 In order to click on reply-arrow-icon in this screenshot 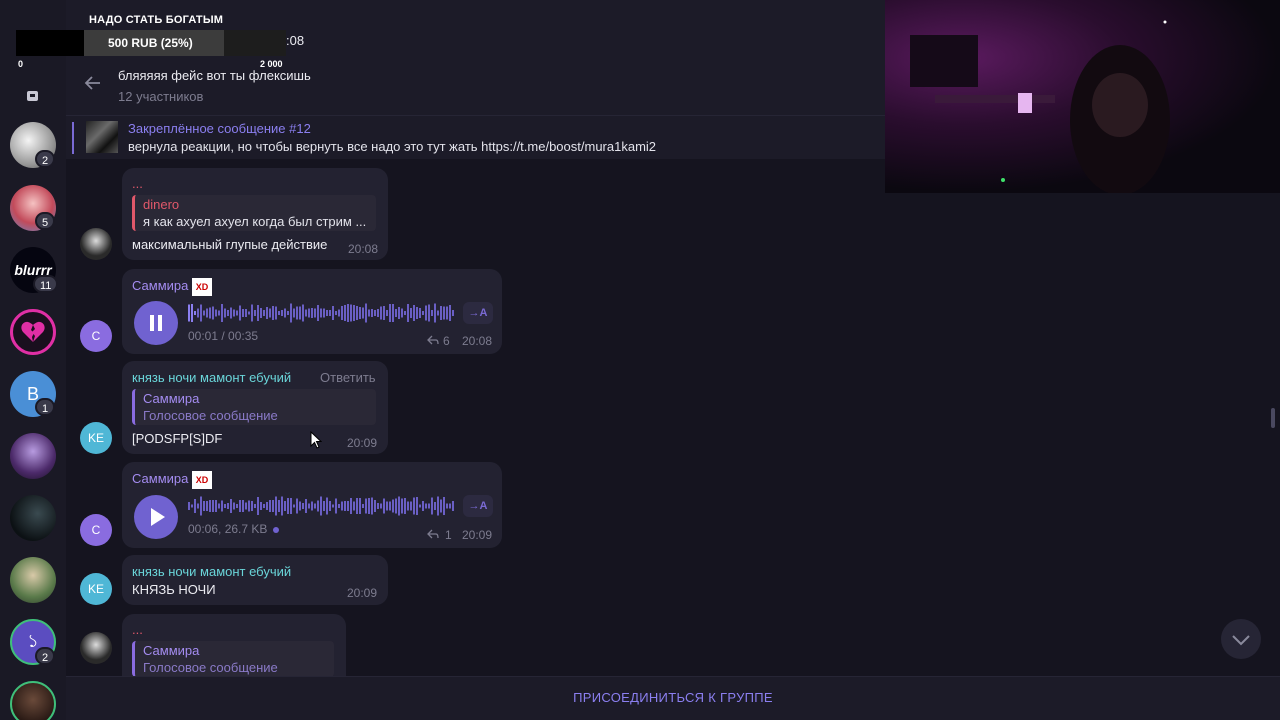, I will do `click(433, 534)`.